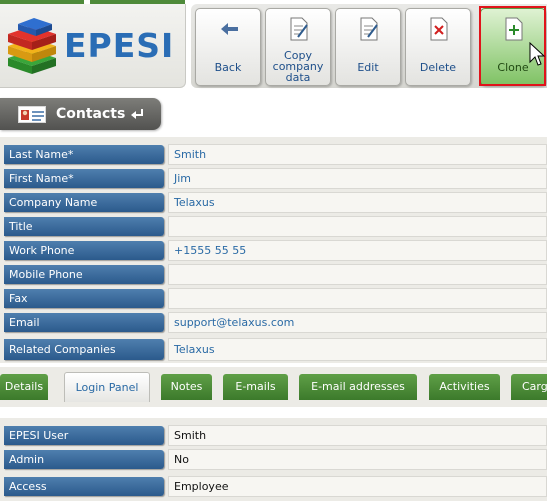  I want to click on copy-label: Copy company data, so click(298, 66).